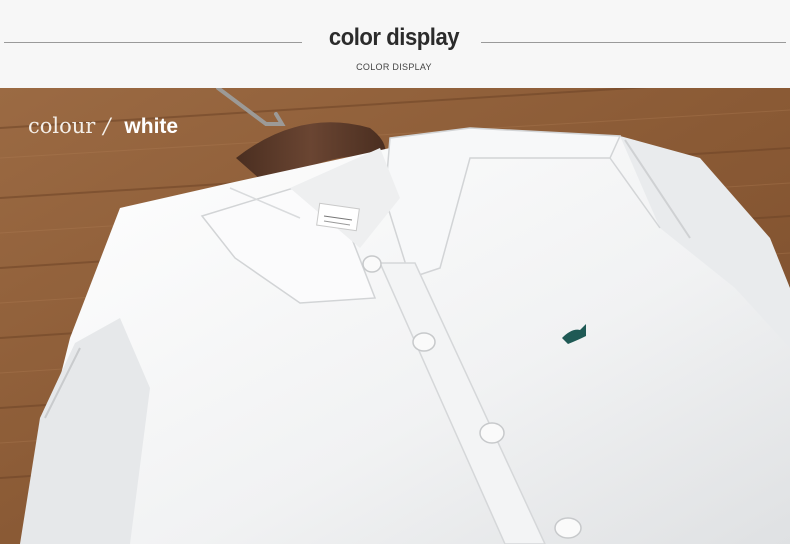 This screenshot has width=790, height=544. I want to click on colour-caption: colour / white, so click(103, 129).